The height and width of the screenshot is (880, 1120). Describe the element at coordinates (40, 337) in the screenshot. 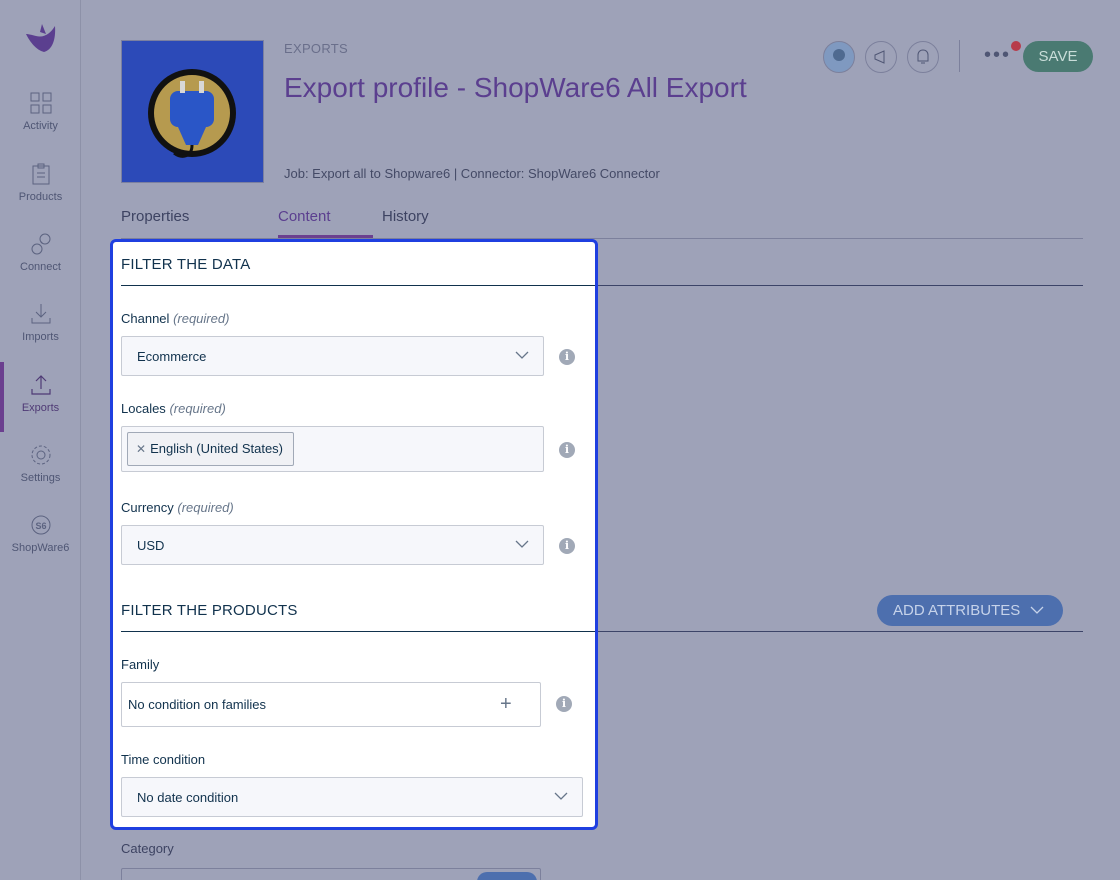

I see `sidebar-item-label: Imports` at that location.